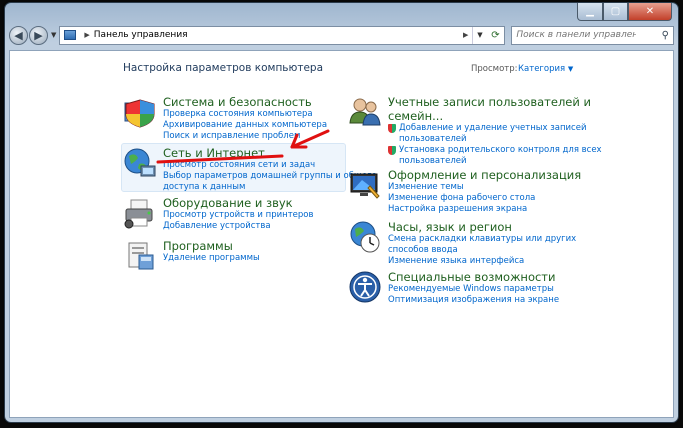 The width and height of the screenshot is (683, 428). I want to click on link-add-remove-accounts-continued: пользователей, so click(495, 139).